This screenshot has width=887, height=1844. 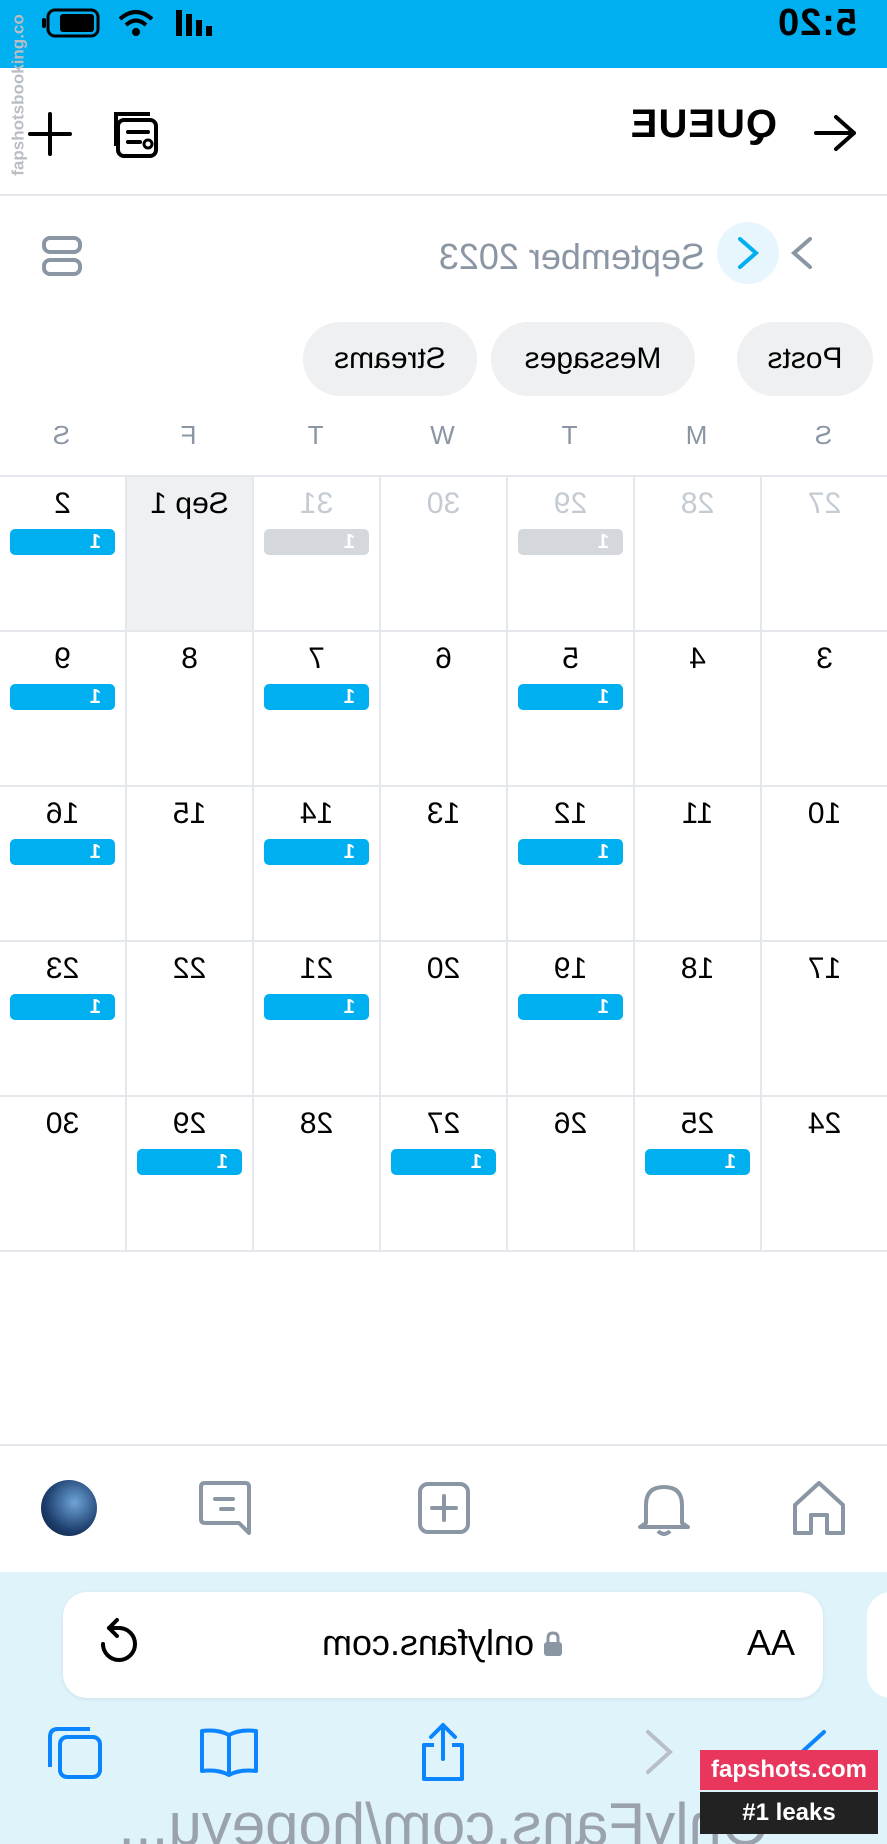 I want to click on book-icon, so click(x=229, y=1752).